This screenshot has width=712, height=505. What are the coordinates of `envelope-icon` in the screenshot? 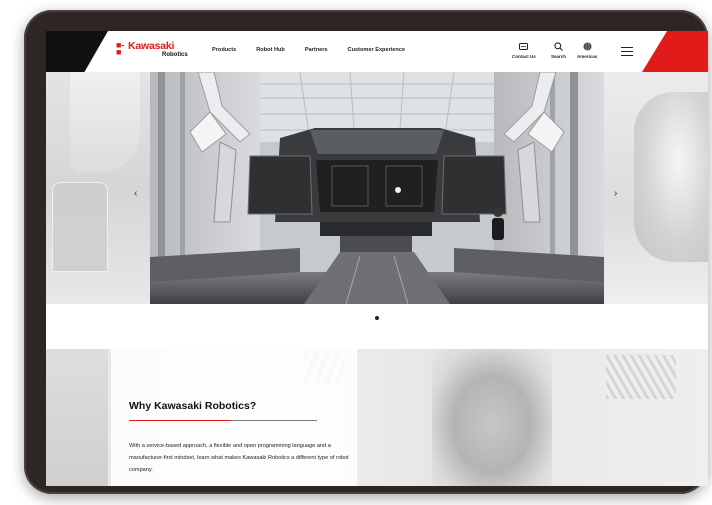 It's located at (524, 46).